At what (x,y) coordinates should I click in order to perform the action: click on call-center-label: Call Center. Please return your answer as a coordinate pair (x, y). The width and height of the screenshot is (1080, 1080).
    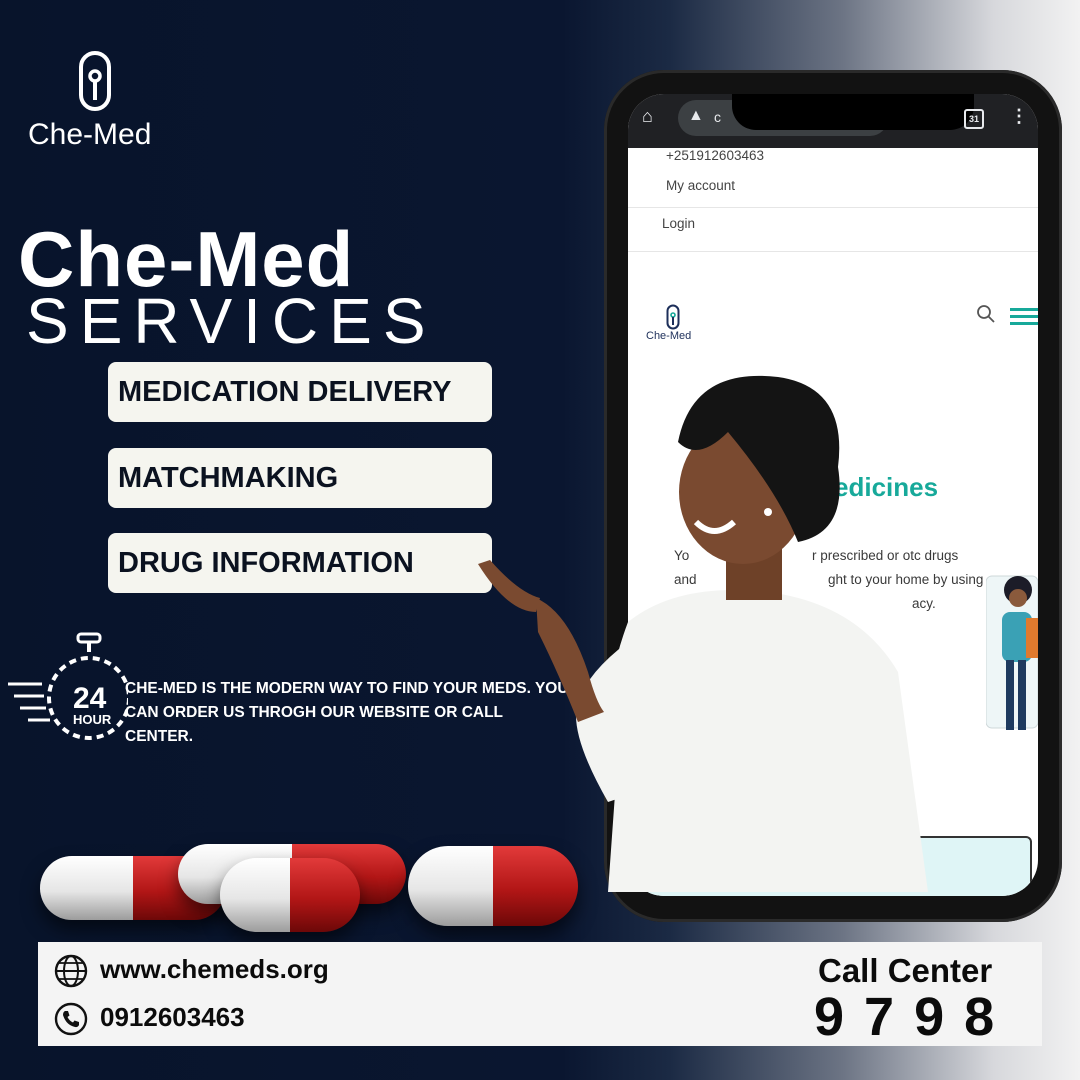
    Looking at the image, I should click on (905, 970).